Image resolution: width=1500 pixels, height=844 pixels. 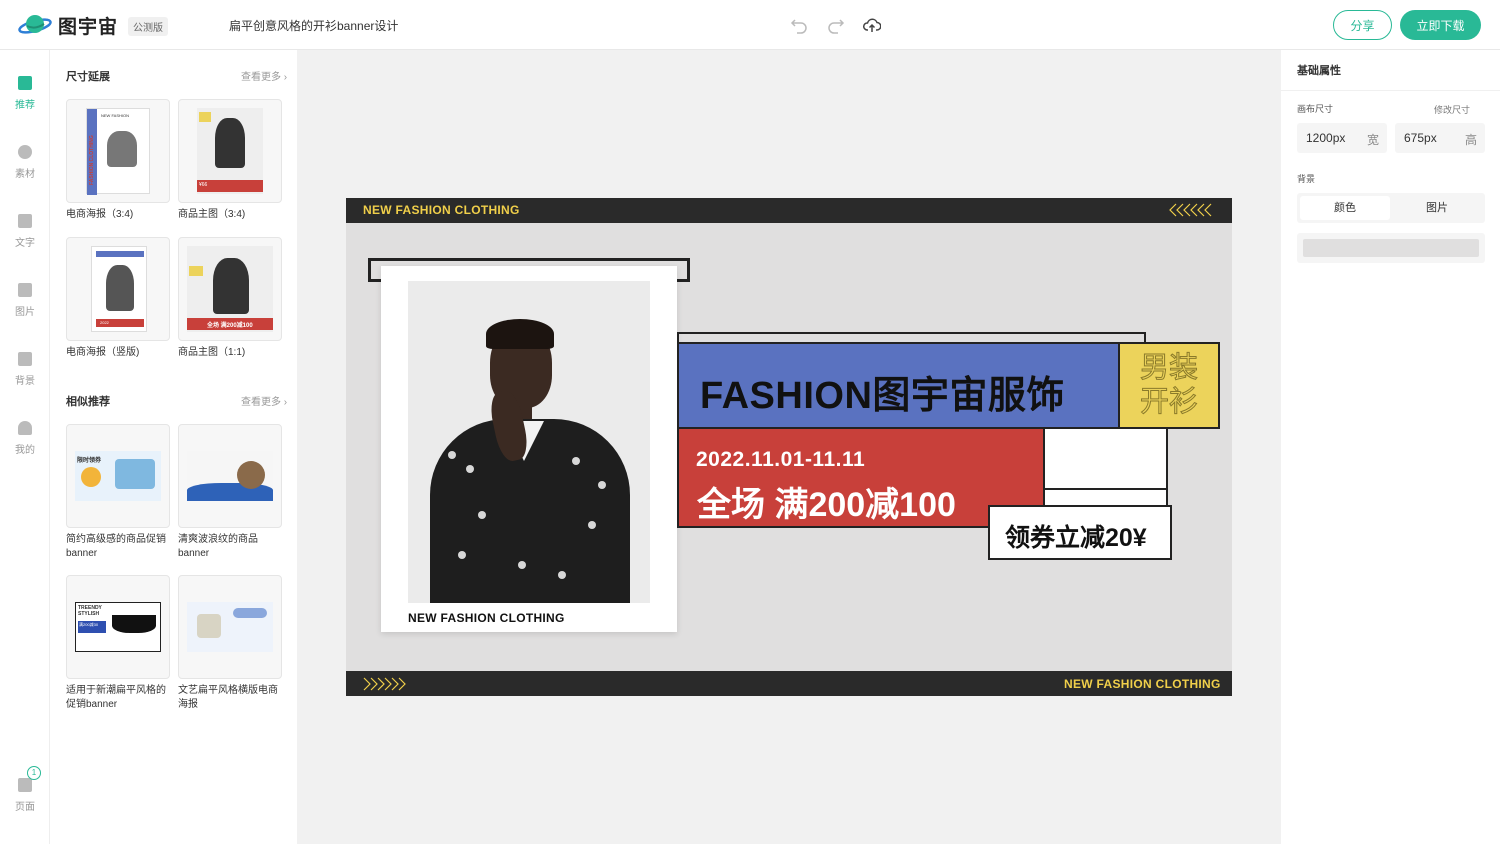 I want to click on logo-text: 图宇宙, so click(x=88, y=27).